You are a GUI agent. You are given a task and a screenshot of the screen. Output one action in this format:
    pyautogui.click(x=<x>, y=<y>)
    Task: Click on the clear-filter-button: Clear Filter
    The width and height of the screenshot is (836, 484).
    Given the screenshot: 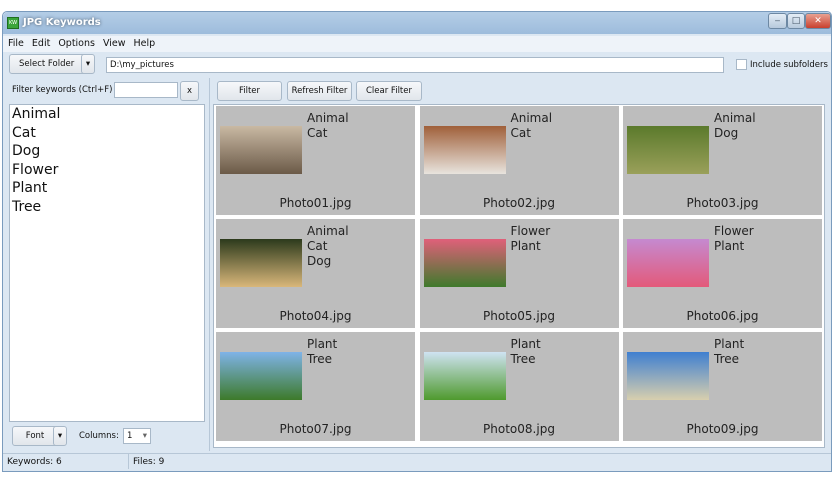 What is the action you would take?
    pyautogui.click(x=389, y=91)
    